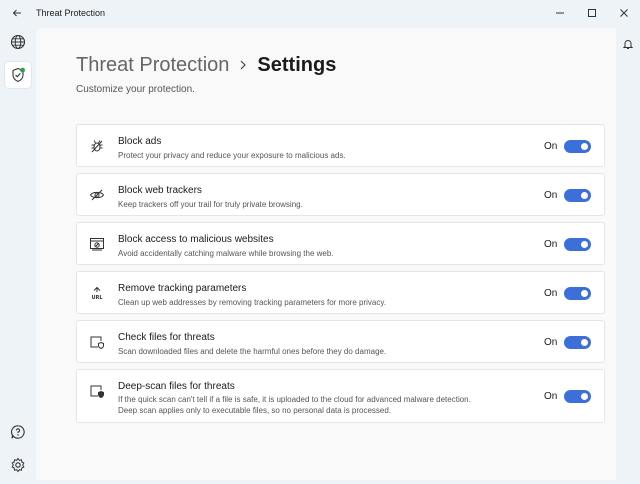 The height and width of the screenshot is (484, 640). I want to click on block-ads-toggle, so click(577, 146).